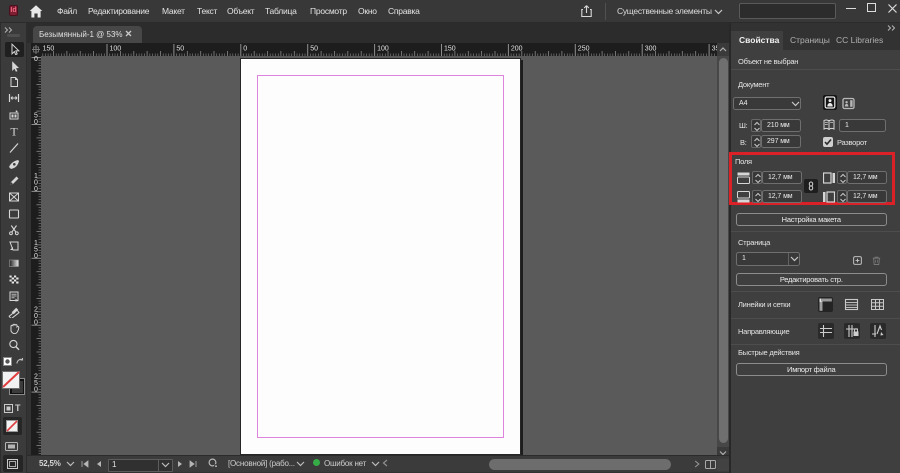 The width and height of the screenshot is (900, 473). What do you see at coordinates (584, 49) in the screenshot?
I see `svg-text: 250` at bounding box center [584, 49].